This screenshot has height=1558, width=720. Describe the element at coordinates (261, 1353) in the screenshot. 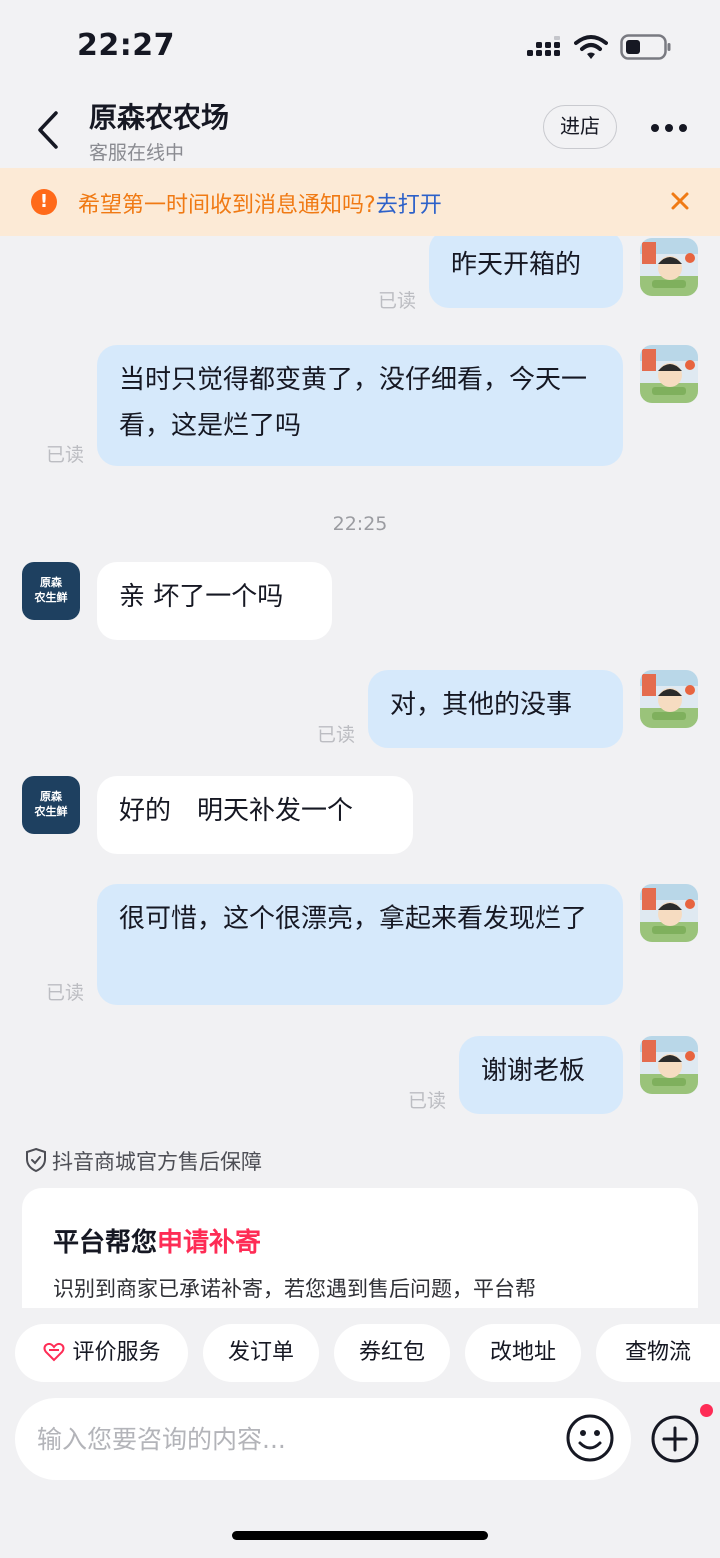

I see `send-order-button: 发订单` at that location.